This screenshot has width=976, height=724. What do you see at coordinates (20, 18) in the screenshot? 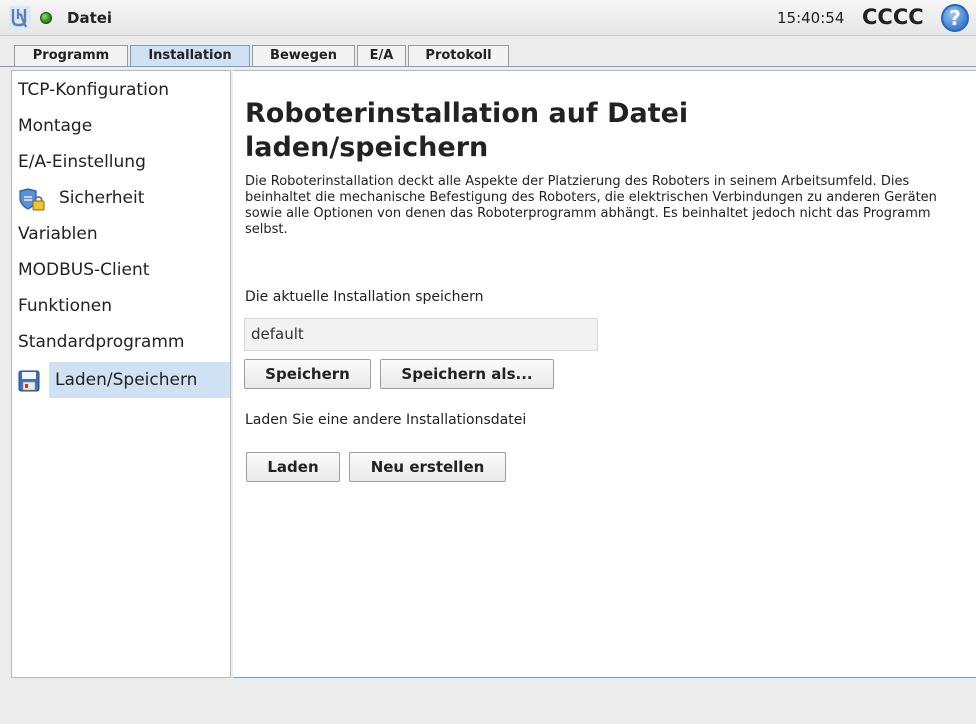
I see `ur-logo-icon` at bounding box center [20, 18].